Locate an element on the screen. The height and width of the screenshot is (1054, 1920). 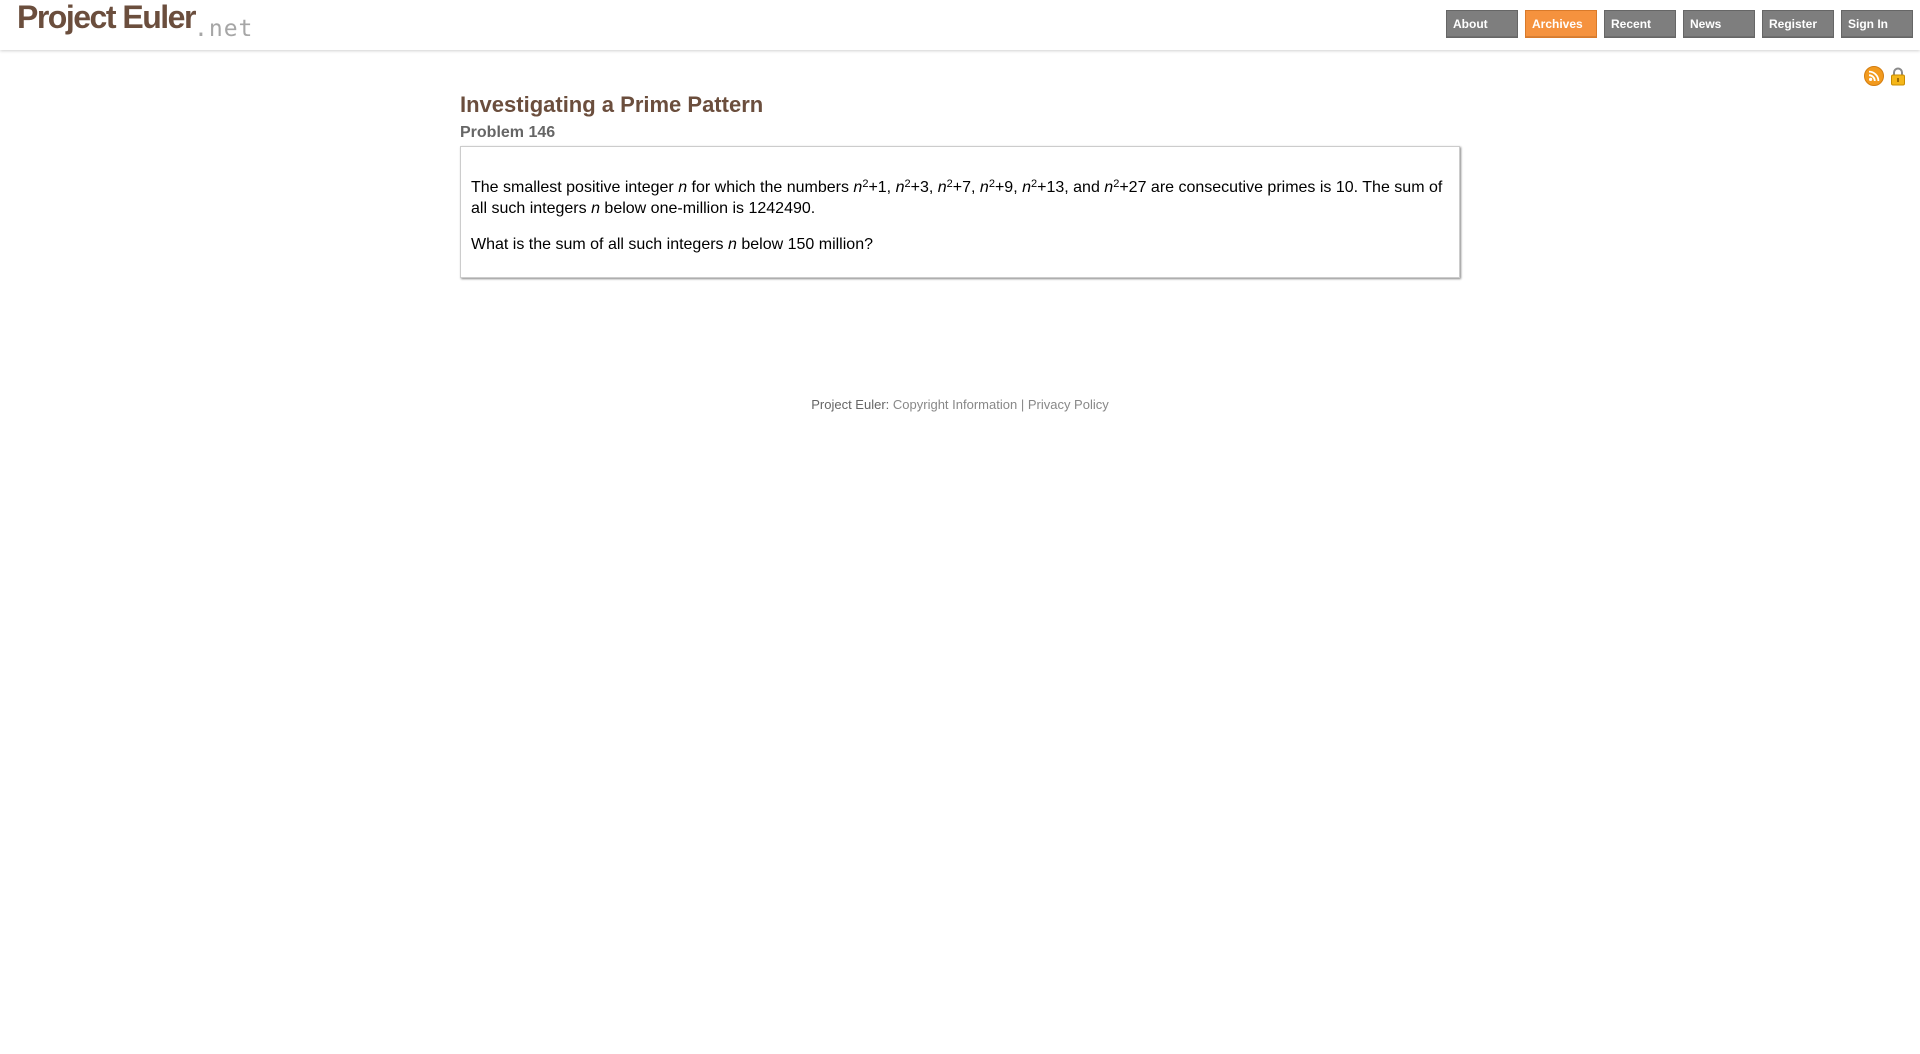
footer-site-label: Project Euler: is located at coordinates (850, 404).